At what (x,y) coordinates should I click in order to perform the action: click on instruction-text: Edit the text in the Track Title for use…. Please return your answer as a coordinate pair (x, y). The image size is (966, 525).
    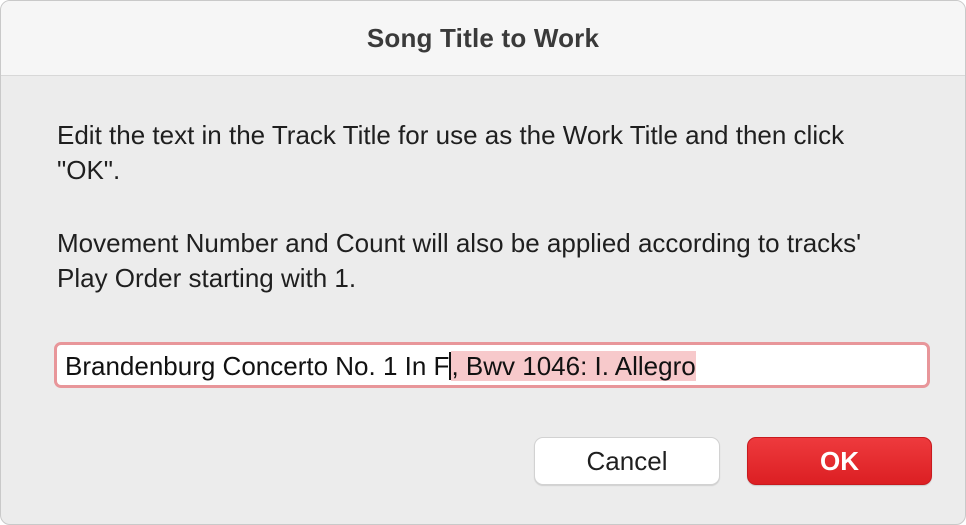
    Looking at the image, I should click on (451, 152).